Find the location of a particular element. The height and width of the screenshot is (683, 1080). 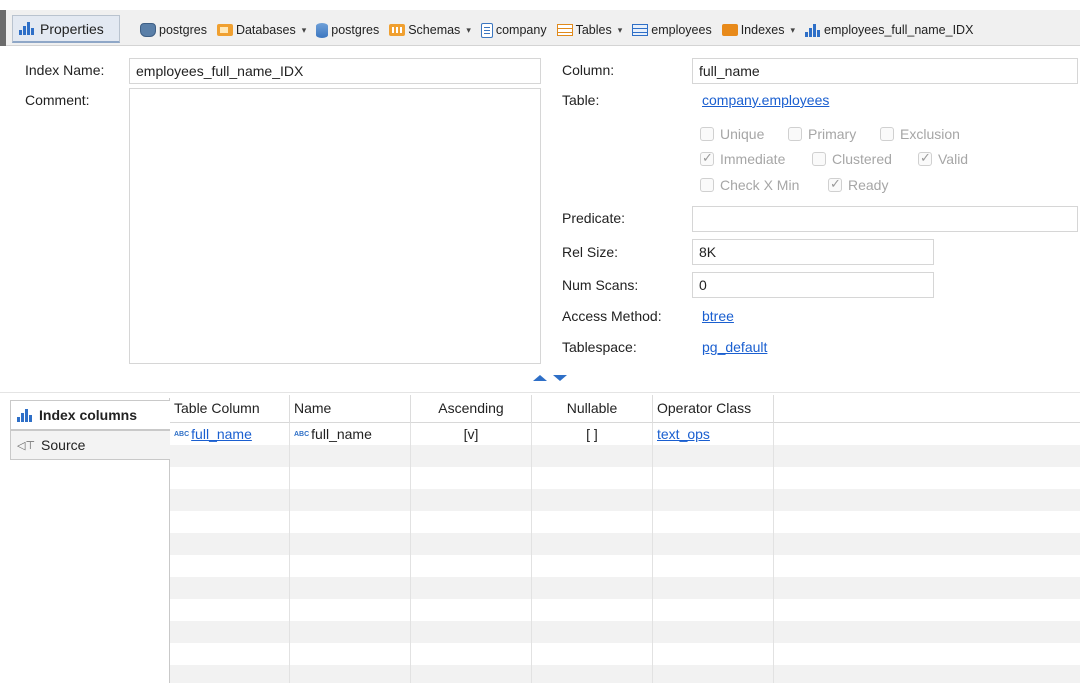

window-edge is located at coordinates (3, 28).